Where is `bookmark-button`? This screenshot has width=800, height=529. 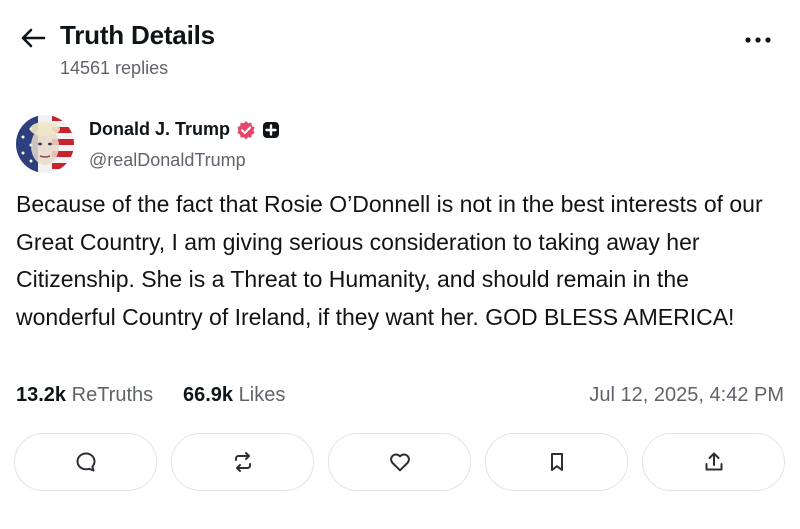 bookmark-button is located at coordinates (556, 462).